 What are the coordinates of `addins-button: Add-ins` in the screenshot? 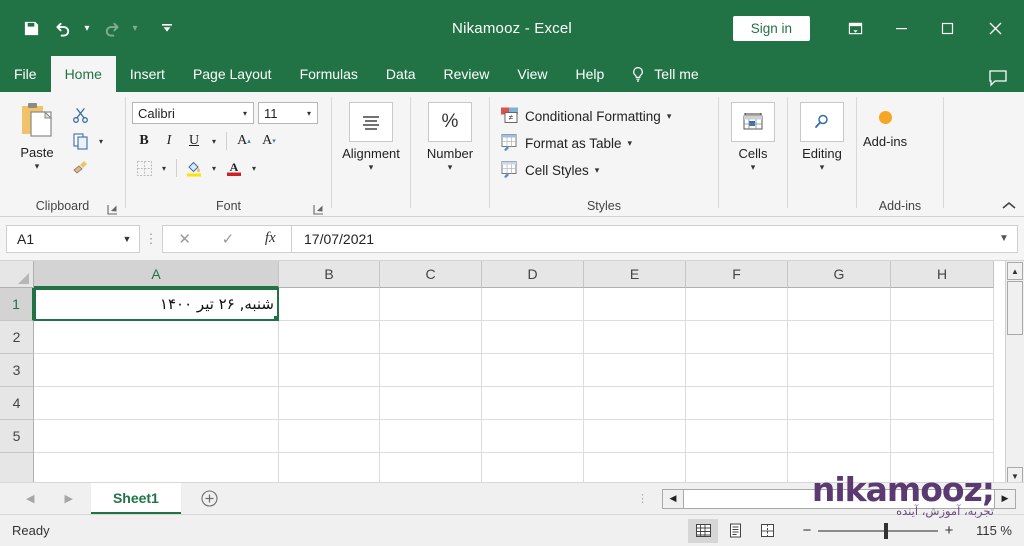 It's located at (885, 124).